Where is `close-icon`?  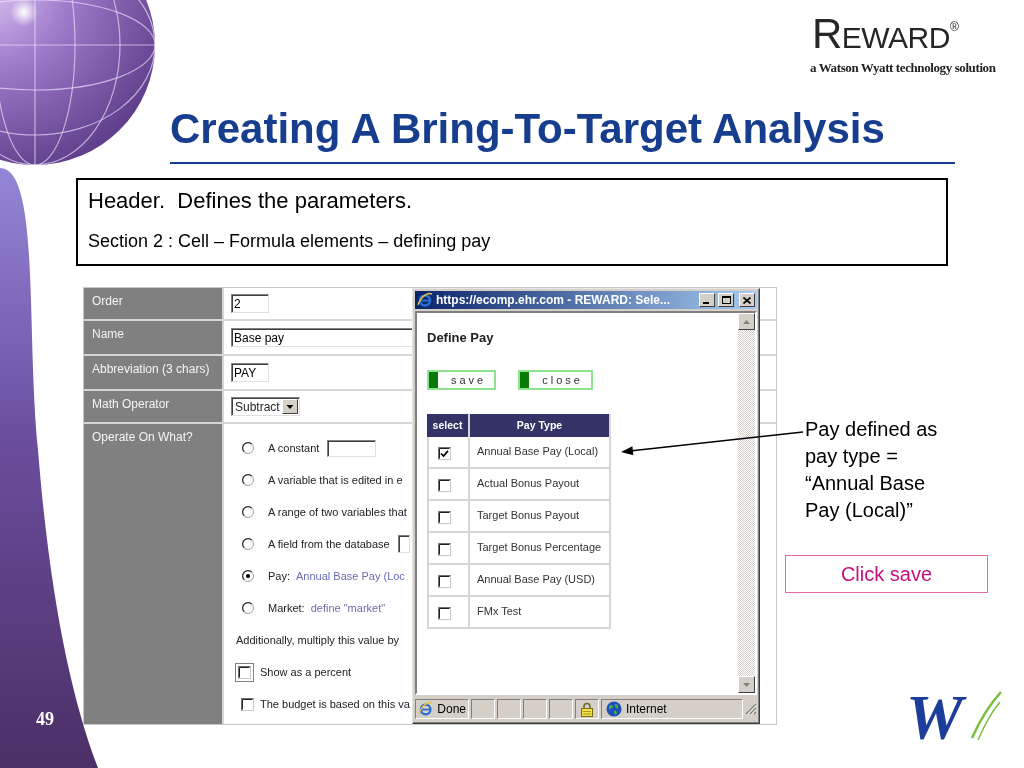 close-icon is located at coordinates (747, 300).